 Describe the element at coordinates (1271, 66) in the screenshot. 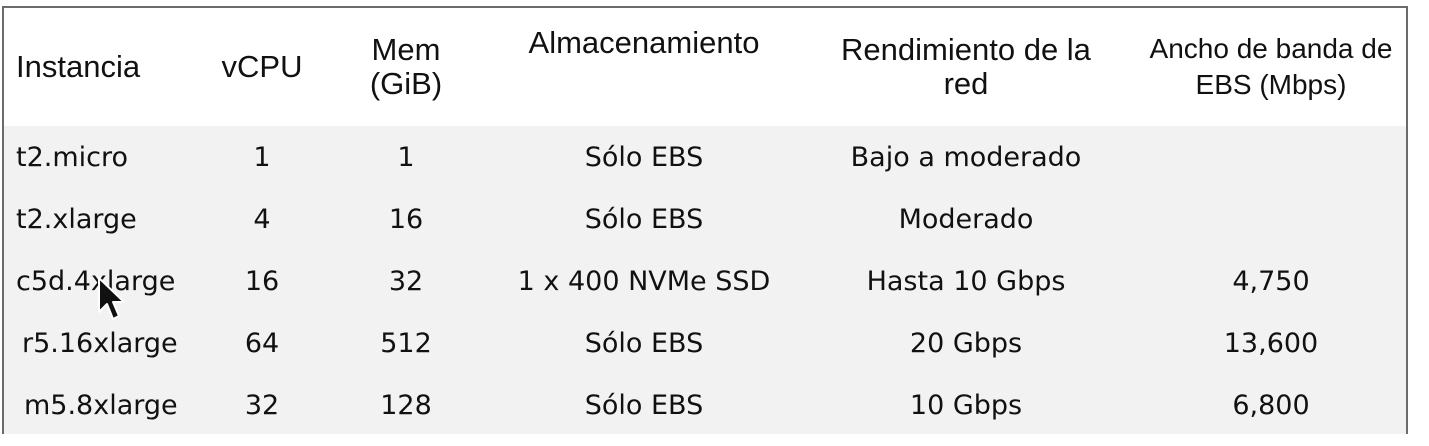

I see `header-ancho-banda-ebs: Ancho de banda de EBS (Mbps)` at that location.